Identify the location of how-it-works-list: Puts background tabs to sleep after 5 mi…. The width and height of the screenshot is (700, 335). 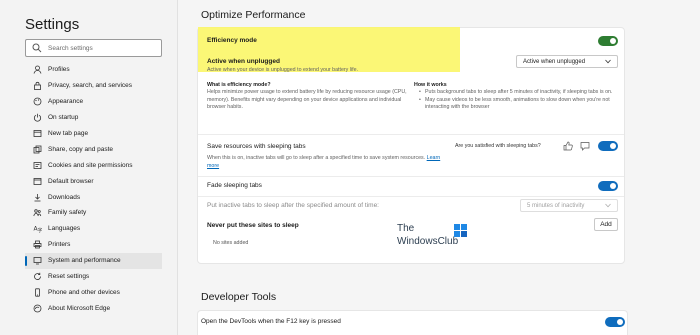
(519, 100).